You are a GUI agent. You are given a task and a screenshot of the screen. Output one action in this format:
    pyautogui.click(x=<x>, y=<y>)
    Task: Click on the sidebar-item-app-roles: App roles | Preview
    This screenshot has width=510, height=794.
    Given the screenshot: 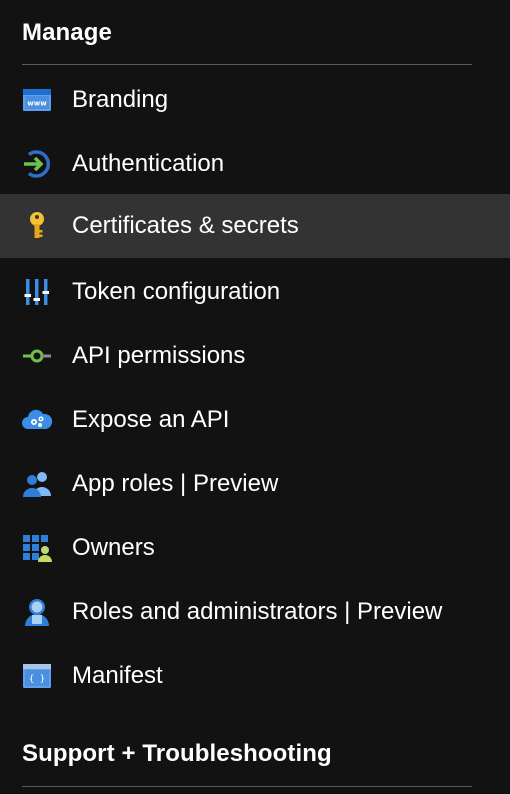 What is the action you would take?
    pyautogui.click(x=255, y=484)
    